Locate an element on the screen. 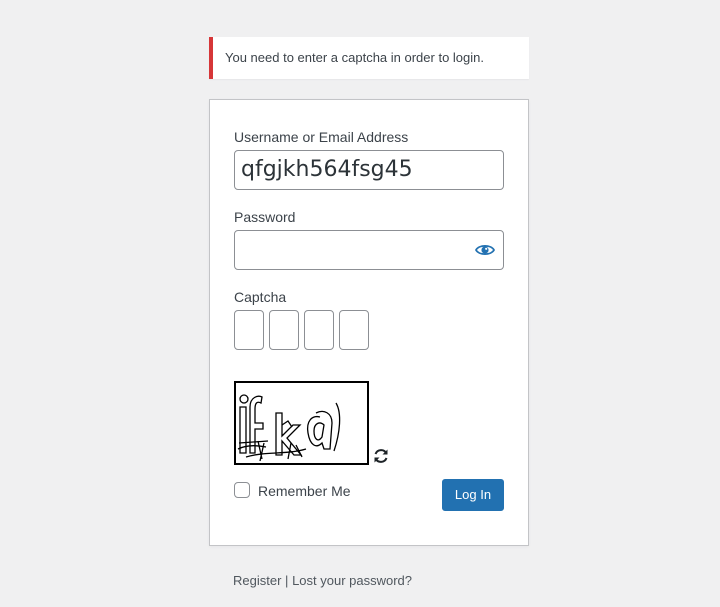  captcha-image is located at coordinates (301, 423).